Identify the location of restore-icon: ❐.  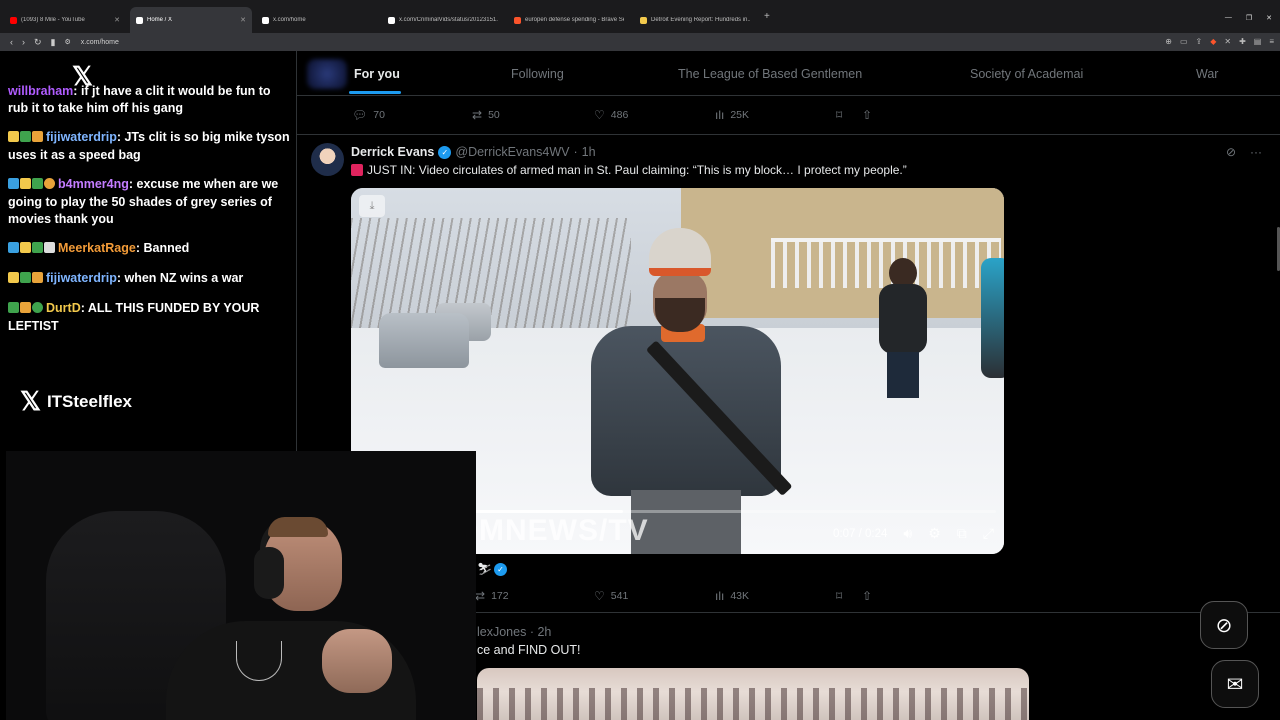
(1249, 18).